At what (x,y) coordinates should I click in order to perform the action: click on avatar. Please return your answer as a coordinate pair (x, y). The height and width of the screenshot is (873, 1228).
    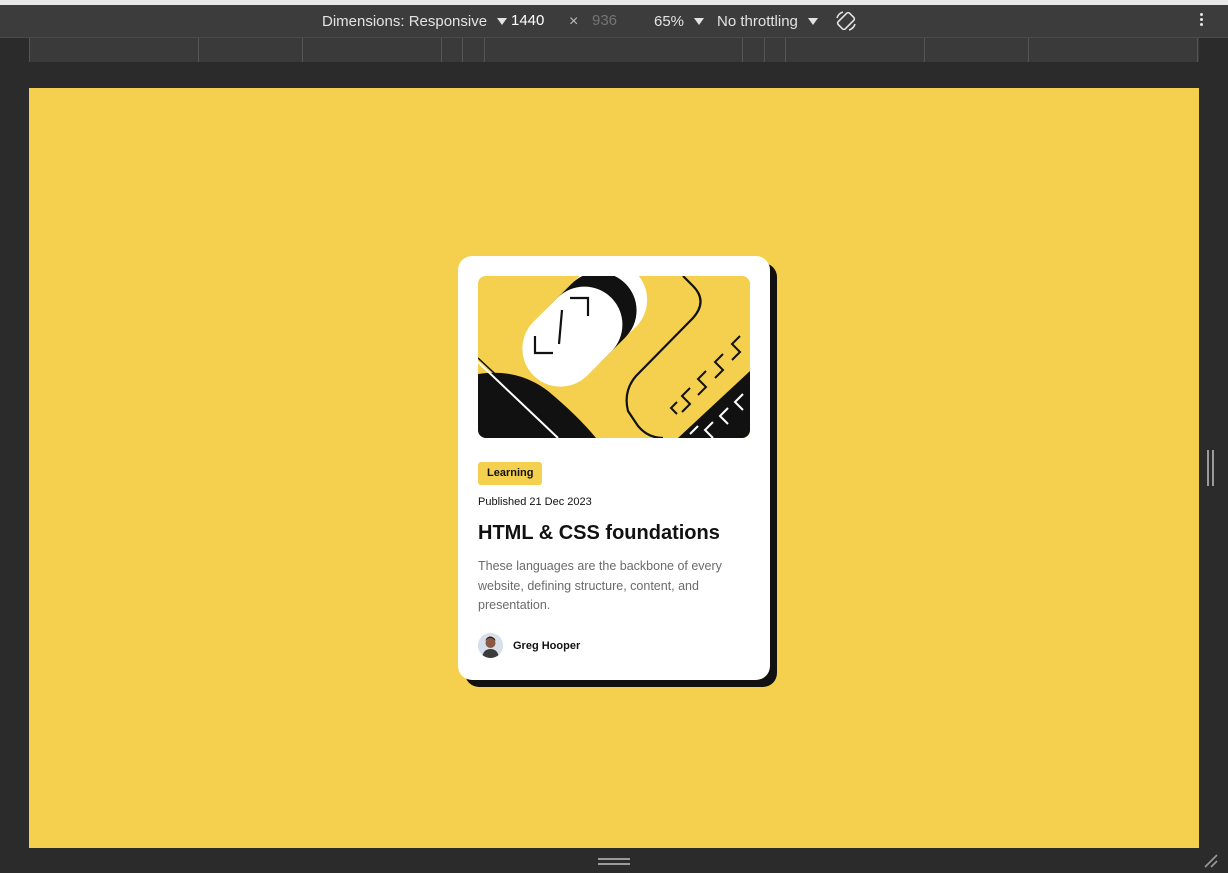
    Looking at the image, I should click on (490, 645).